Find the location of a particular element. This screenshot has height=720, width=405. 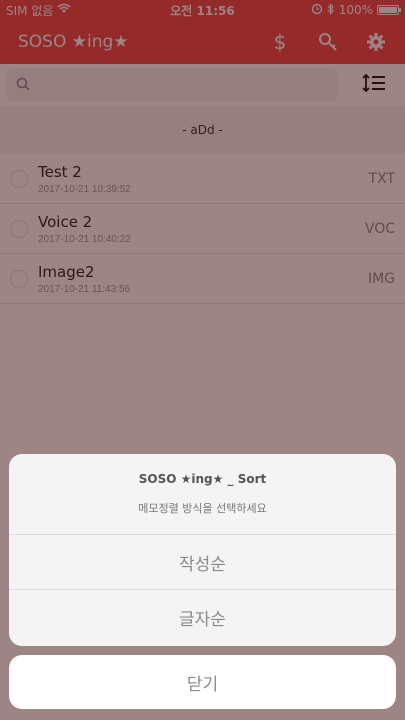

close-button: 닫기 is located at coordinates (202, 682).